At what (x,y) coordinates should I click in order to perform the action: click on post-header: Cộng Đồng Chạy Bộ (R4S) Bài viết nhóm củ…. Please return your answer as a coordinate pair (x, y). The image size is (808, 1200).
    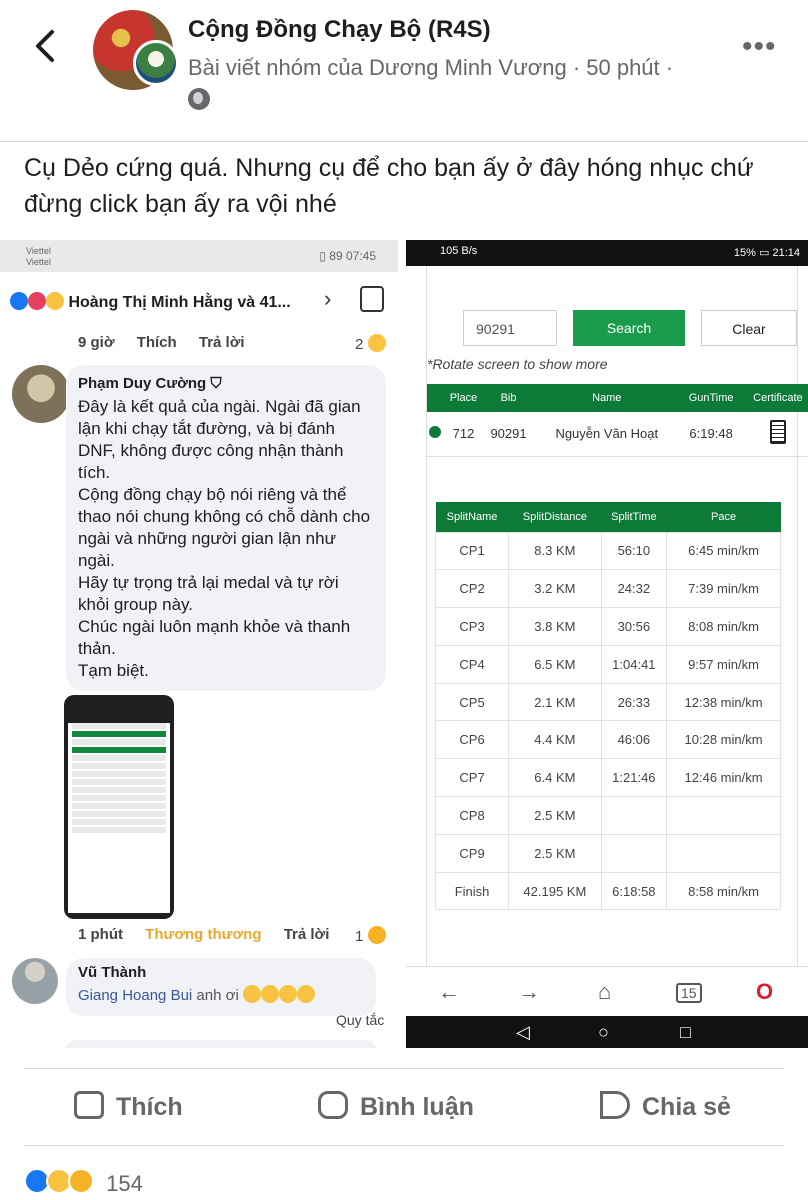
    Looking at the image, I should click on (404, 71).